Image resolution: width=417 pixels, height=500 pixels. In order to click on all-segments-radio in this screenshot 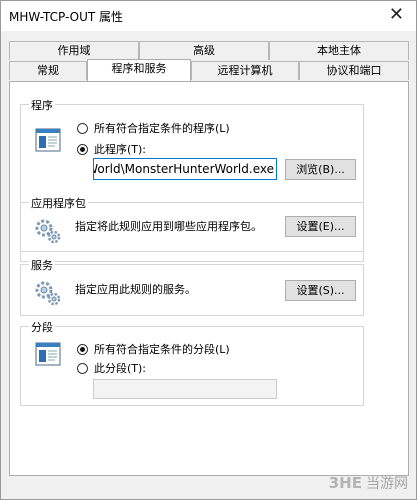, I will do `click(82, 349)`.